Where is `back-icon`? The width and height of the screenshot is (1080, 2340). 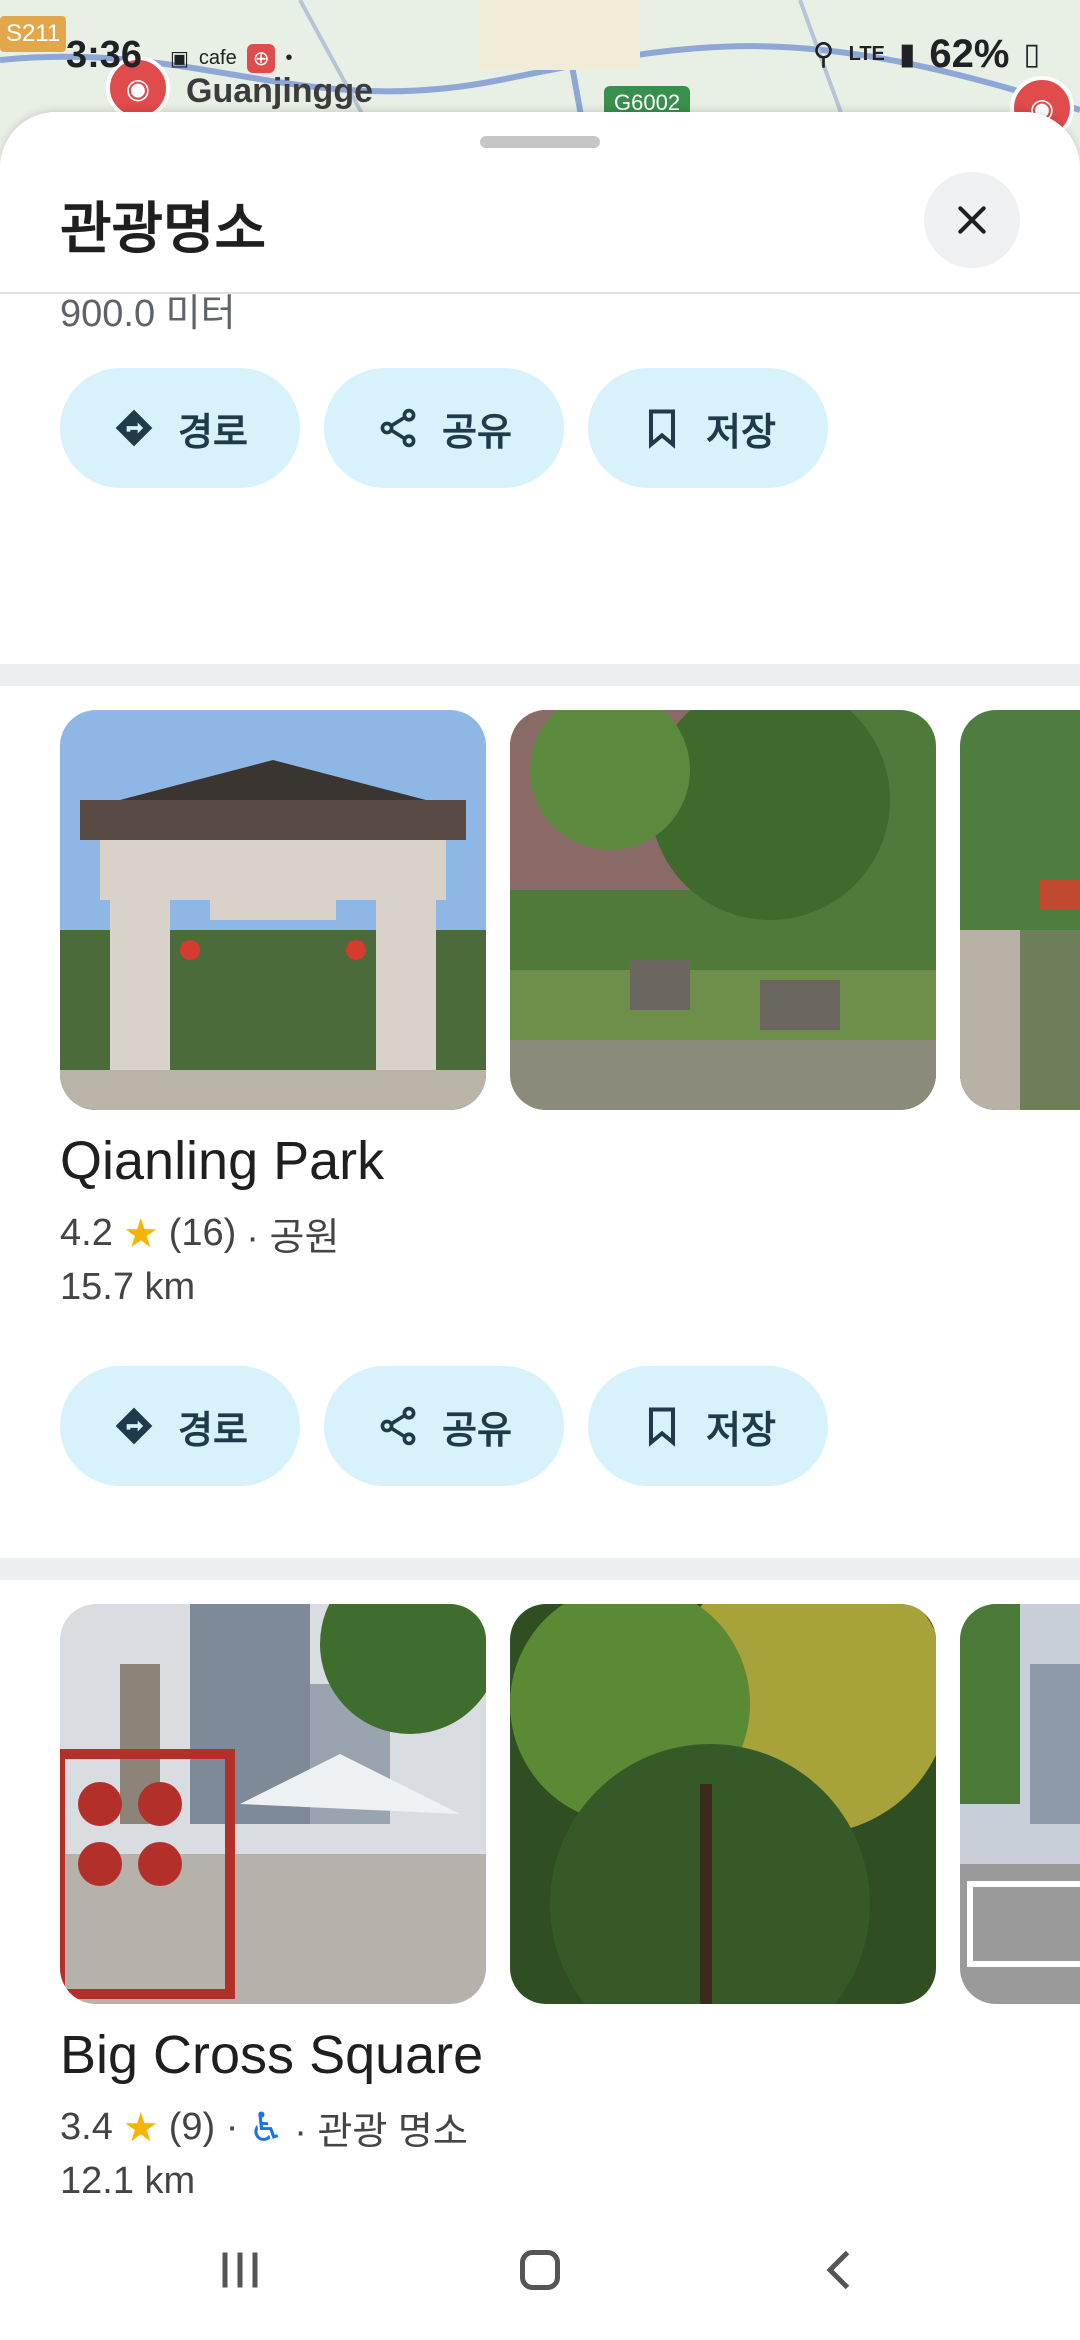
back-icon is located at coordinates (838, 2270).